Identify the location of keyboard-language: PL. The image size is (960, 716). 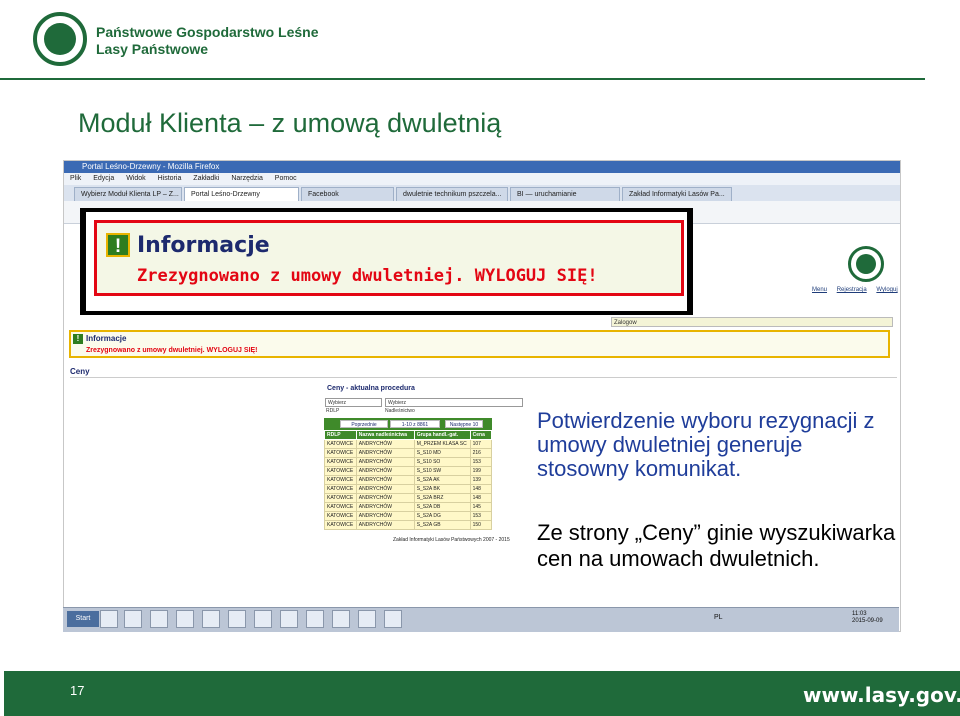
(718, 617).